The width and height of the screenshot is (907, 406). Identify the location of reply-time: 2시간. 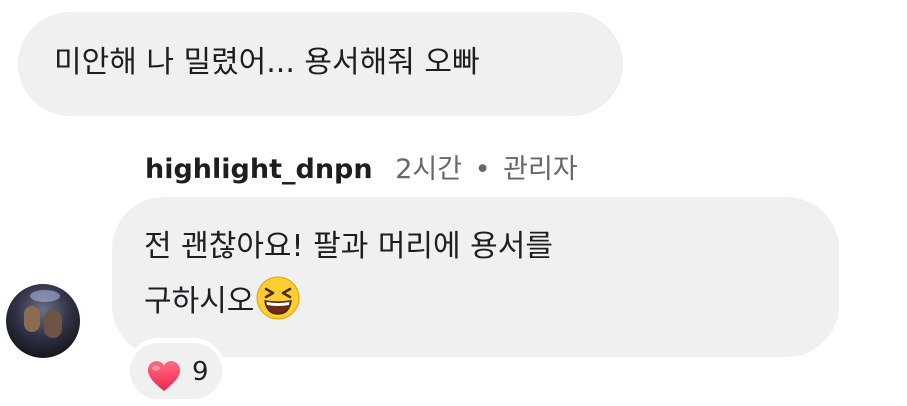
(429, 169).